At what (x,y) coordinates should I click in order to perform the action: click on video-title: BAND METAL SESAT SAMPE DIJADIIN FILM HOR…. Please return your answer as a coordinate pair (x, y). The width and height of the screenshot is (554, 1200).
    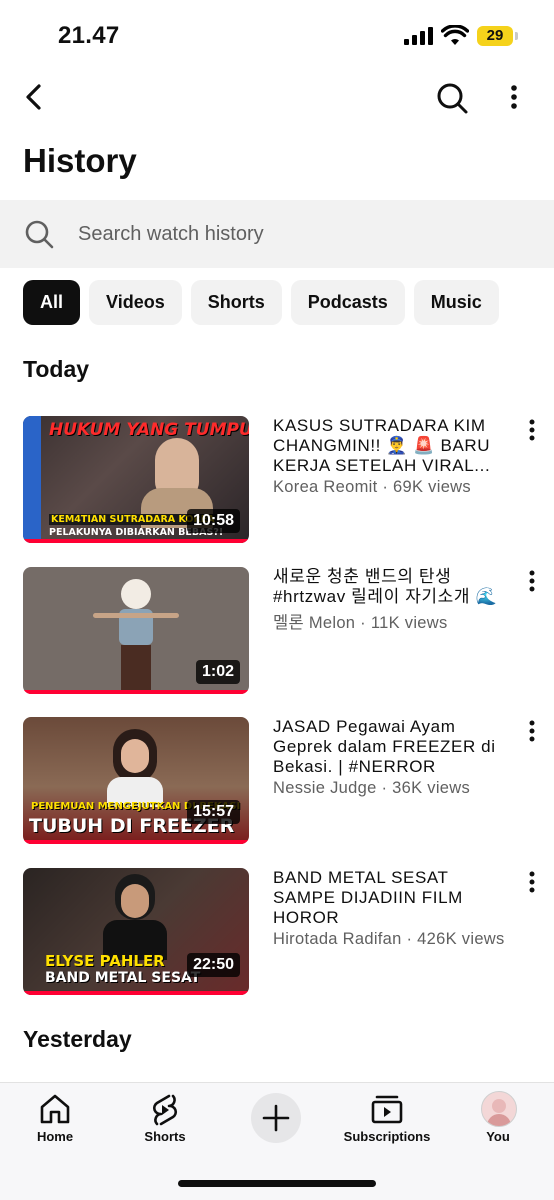
    Looking at the image, I should click on (394, 898).